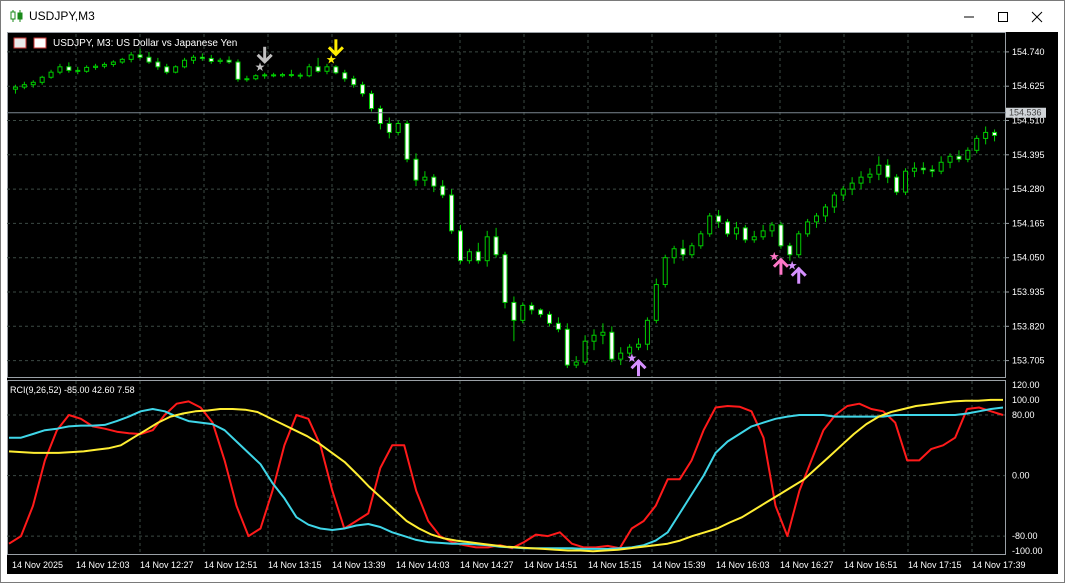  Describe the element at coordinates (1003, 16) in the screenshot. I see `maximize-button` at that location.